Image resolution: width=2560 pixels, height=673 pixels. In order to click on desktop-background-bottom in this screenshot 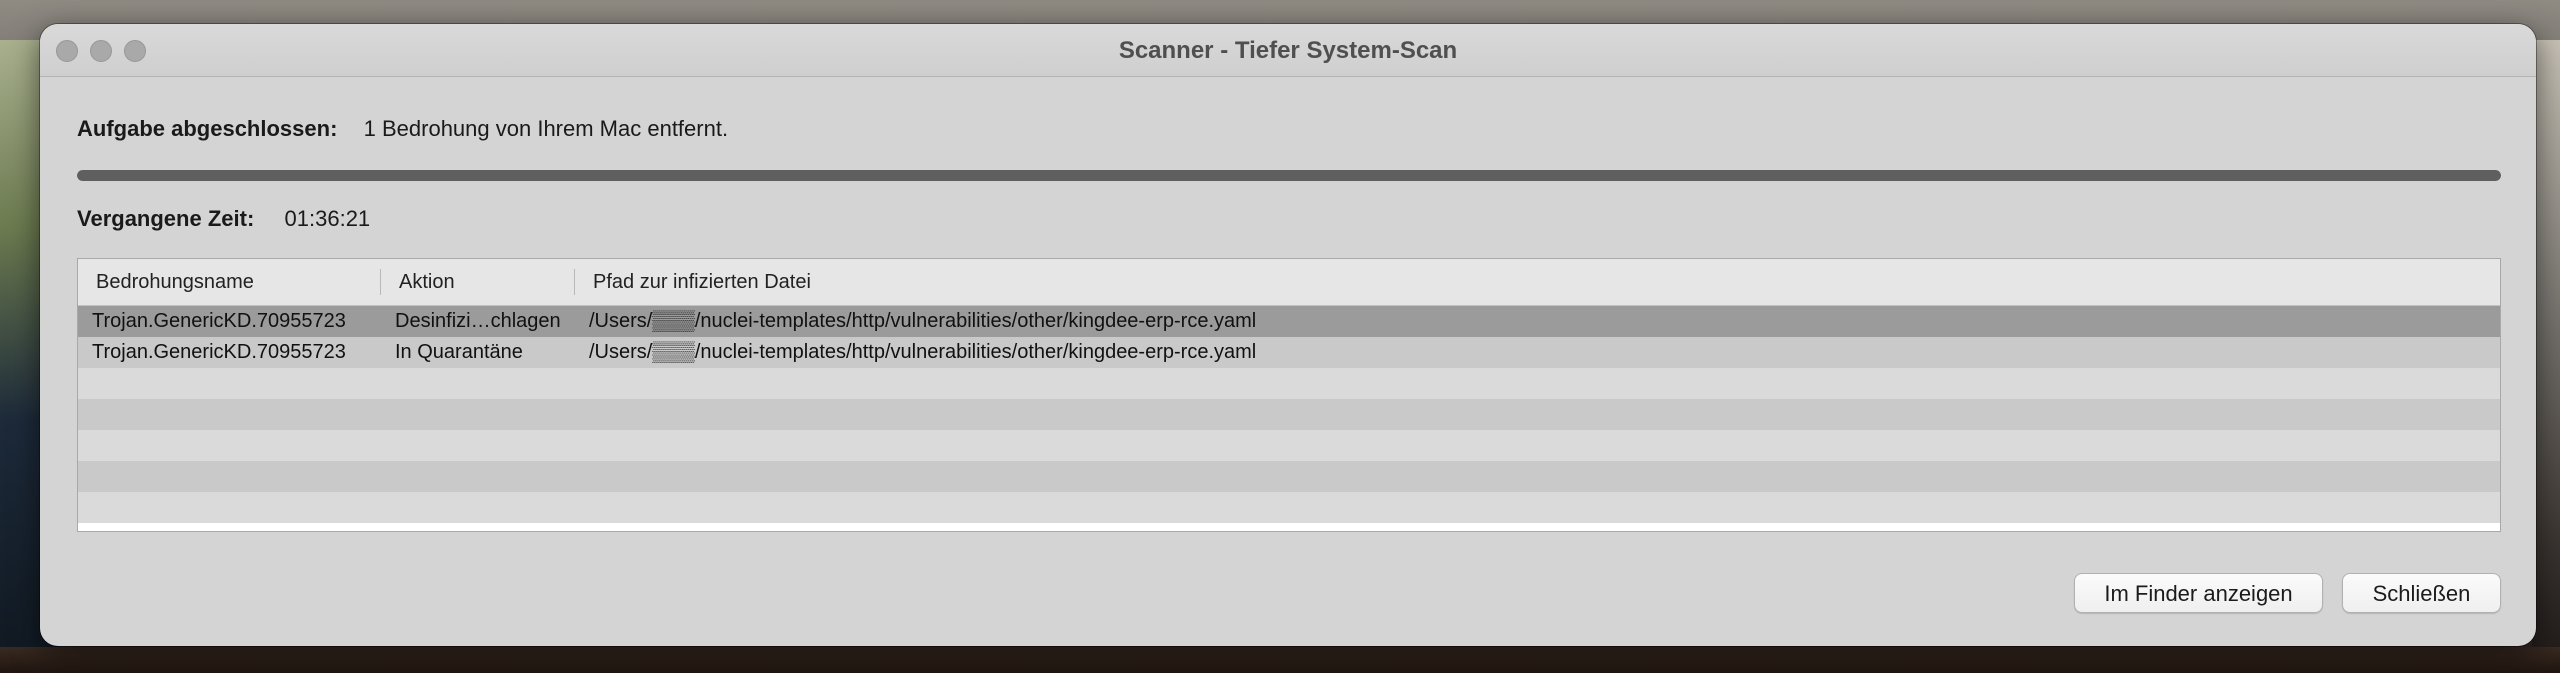, I will do `click(1280, 660)`.